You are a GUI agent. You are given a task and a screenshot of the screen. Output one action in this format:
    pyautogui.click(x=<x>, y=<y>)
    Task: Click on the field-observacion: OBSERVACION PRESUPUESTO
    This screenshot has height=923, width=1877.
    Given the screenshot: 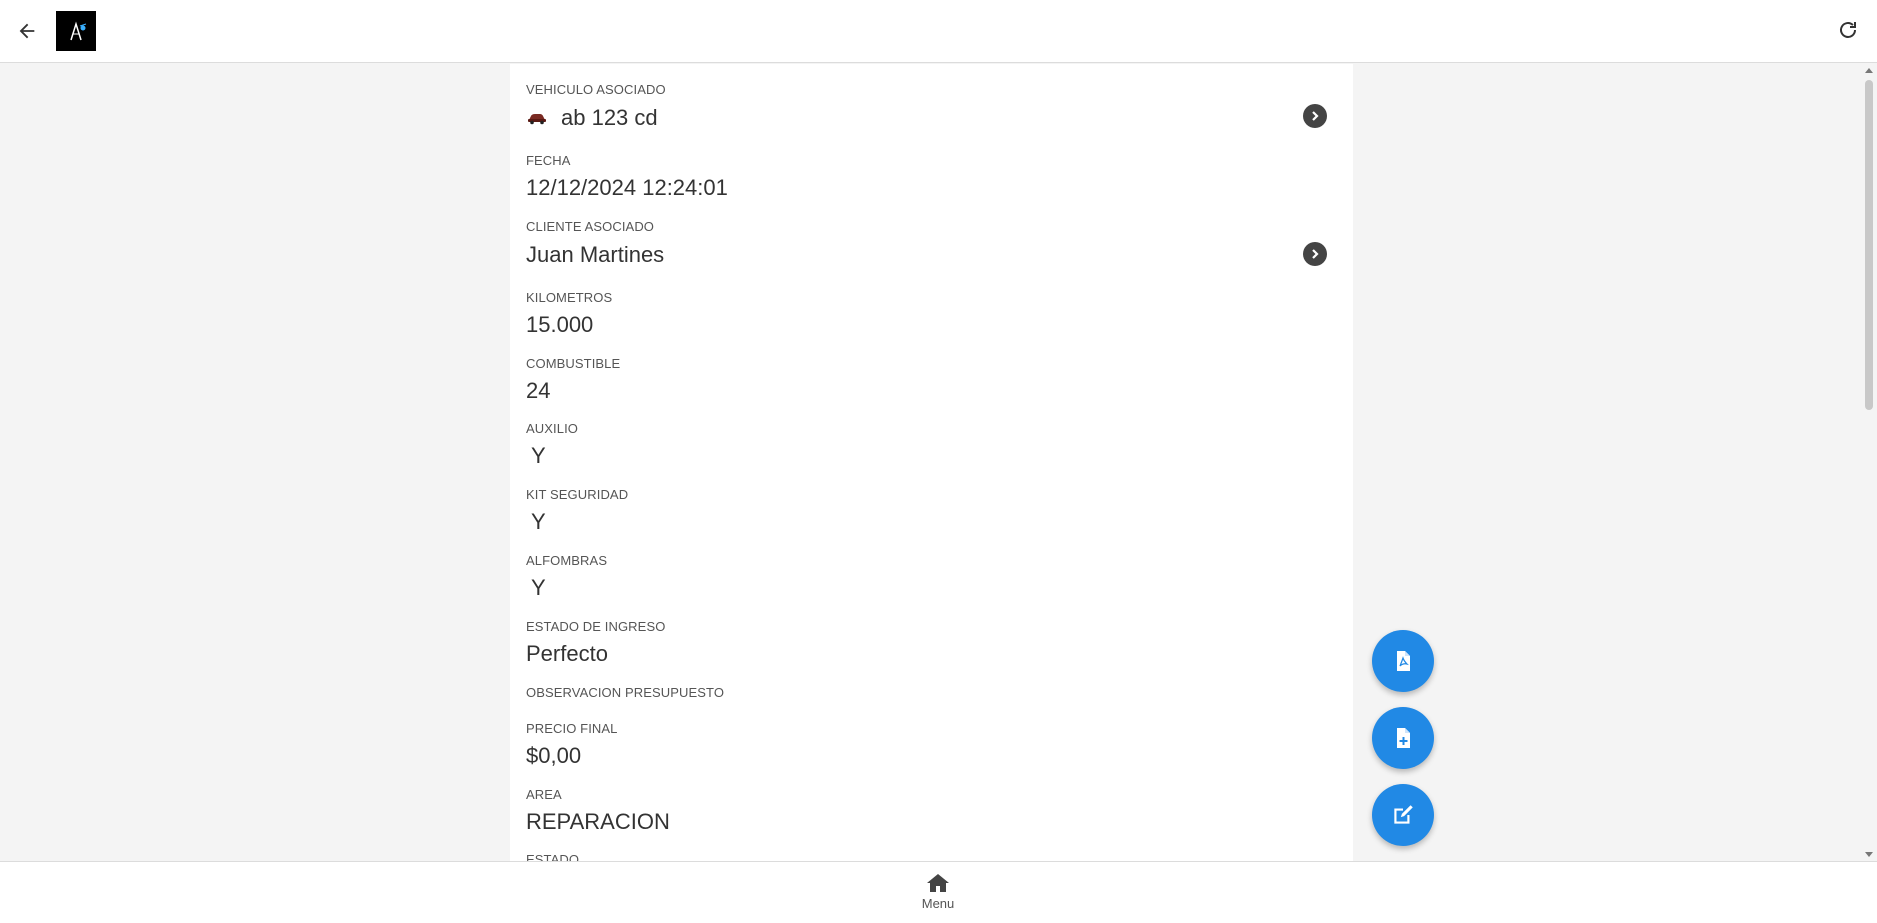 What is the action you would take?
    pyautogui.click(x=625, y=693)
    